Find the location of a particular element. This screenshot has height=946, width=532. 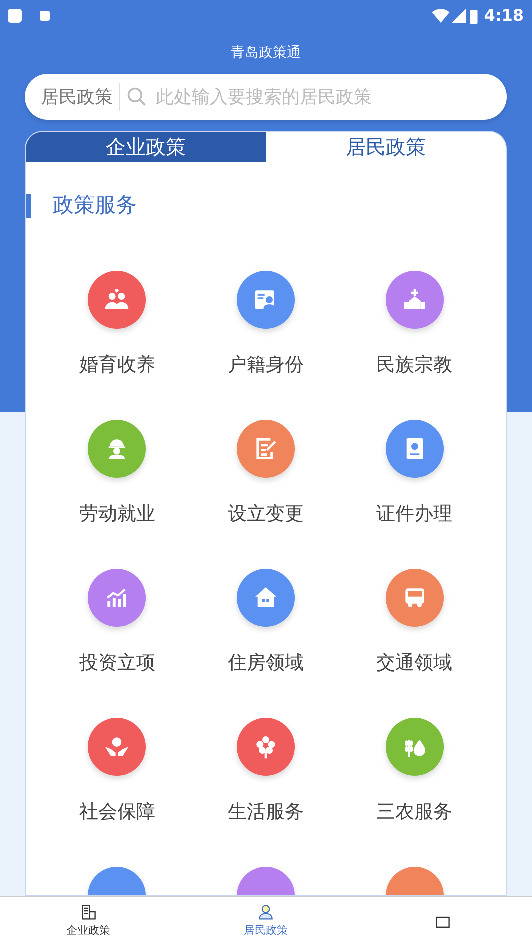

service-label: 劳动就业 is located at coordinates (117, 514).